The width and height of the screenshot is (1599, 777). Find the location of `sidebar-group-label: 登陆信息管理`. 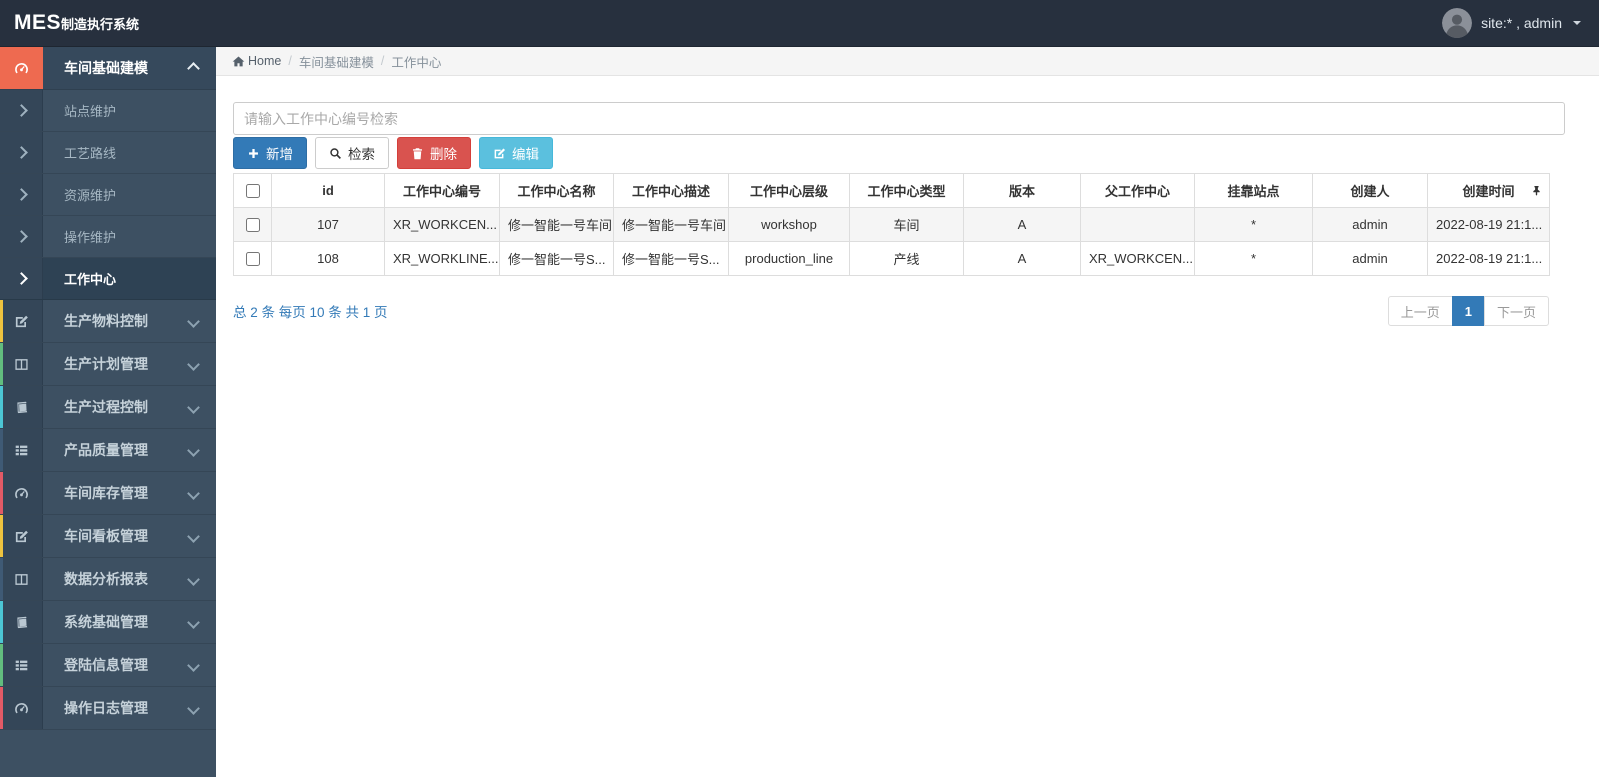

sidebar-group-label: 登陆信息管理 is located at coordinates (106, 665).